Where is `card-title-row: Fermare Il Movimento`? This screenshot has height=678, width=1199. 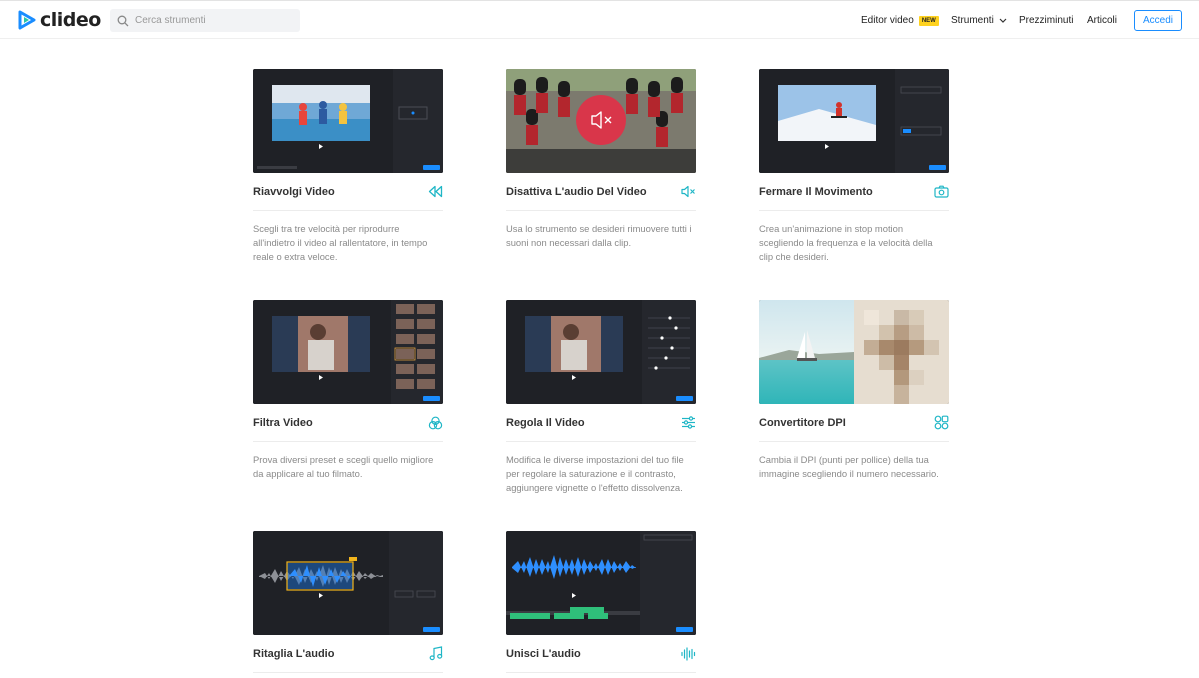
card-title-row: Fermare Il Movimento is located at coordinates (854, 192).